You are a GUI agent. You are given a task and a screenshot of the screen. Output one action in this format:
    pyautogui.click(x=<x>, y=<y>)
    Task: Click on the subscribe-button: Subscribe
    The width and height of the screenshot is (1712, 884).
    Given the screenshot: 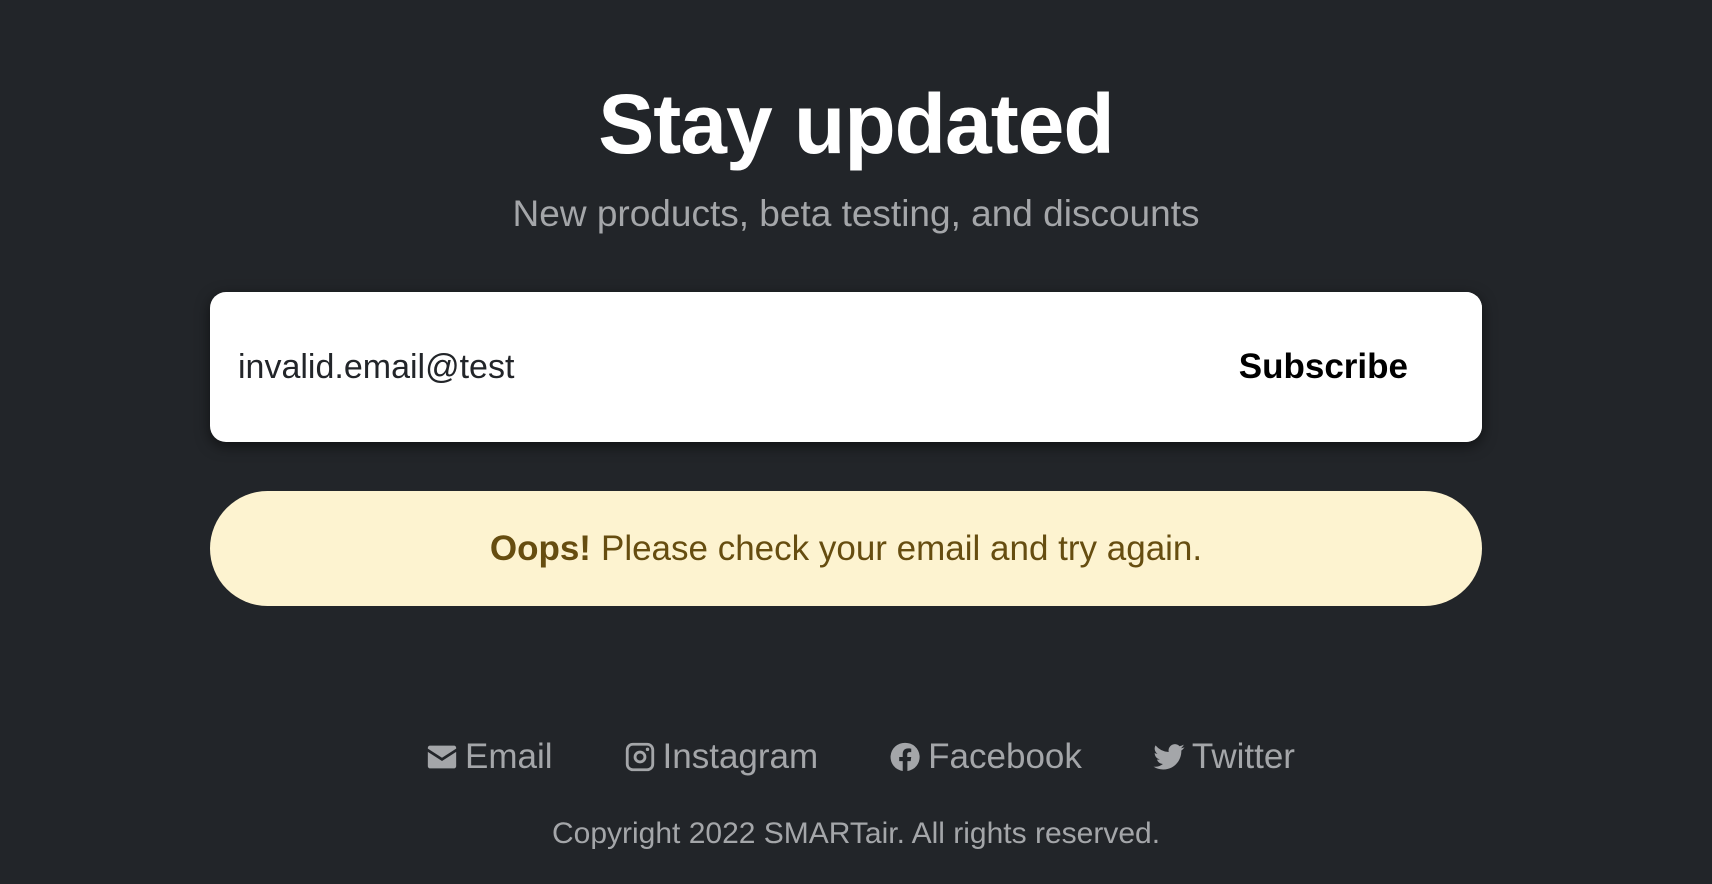 What is the action you would take?
    pyautogui.click(x=1332, y=367)
    